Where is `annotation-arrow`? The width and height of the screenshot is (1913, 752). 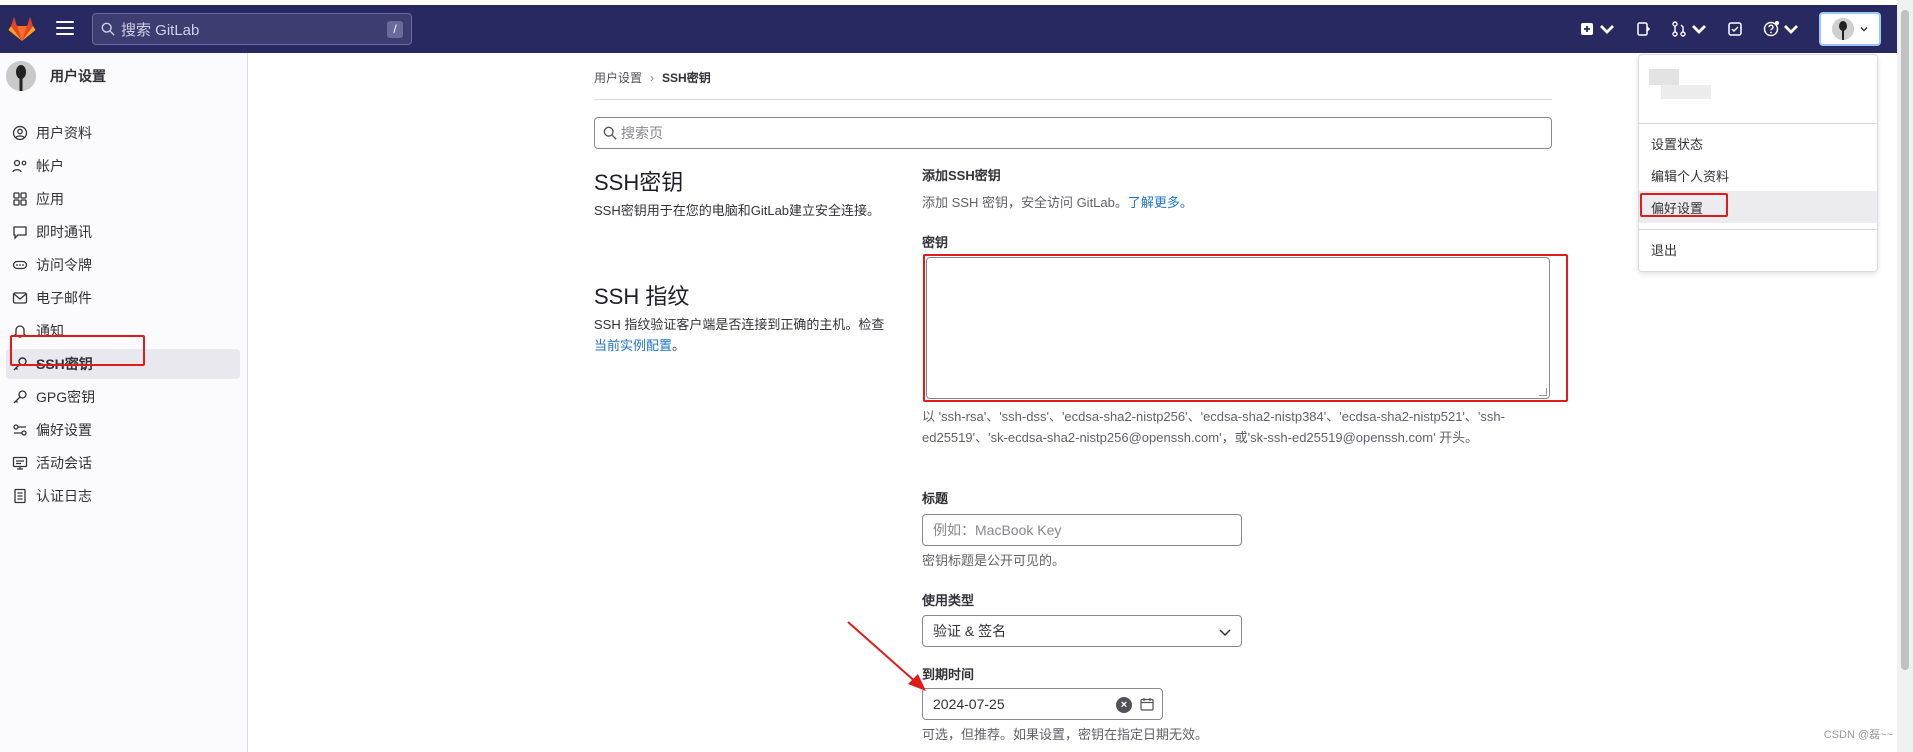
annotation-arrow is located at coordinates (886, 656).